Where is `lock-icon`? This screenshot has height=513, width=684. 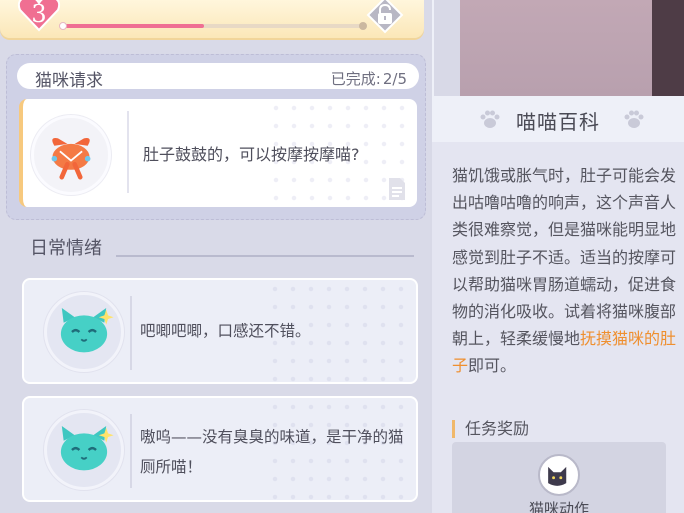
lock-icon is located at coordinates (385, 17).